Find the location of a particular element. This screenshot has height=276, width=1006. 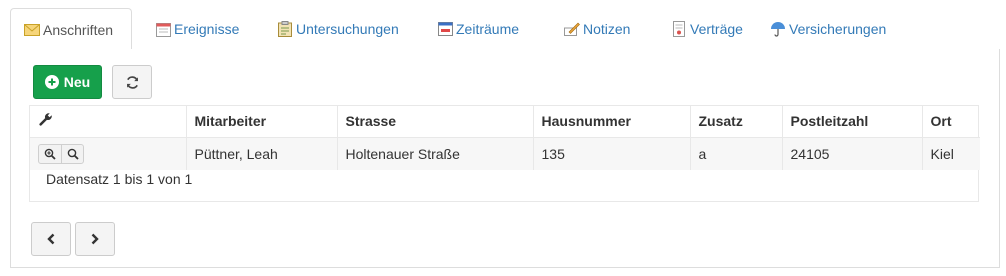

tab-versicherungen: Versicherungen is located at coordinates (828, 29).